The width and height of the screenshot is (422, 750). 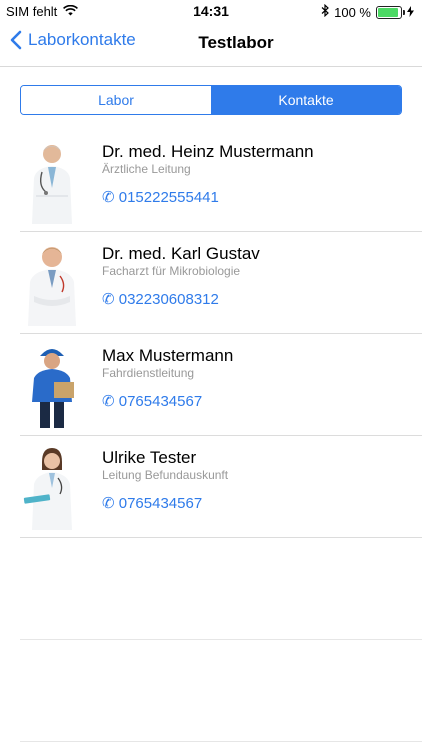 What do you see at coordinates (160, 299) in the screenshot?
I see `phone-link: ✆ 032230608312` at bounding box center [160, 299].